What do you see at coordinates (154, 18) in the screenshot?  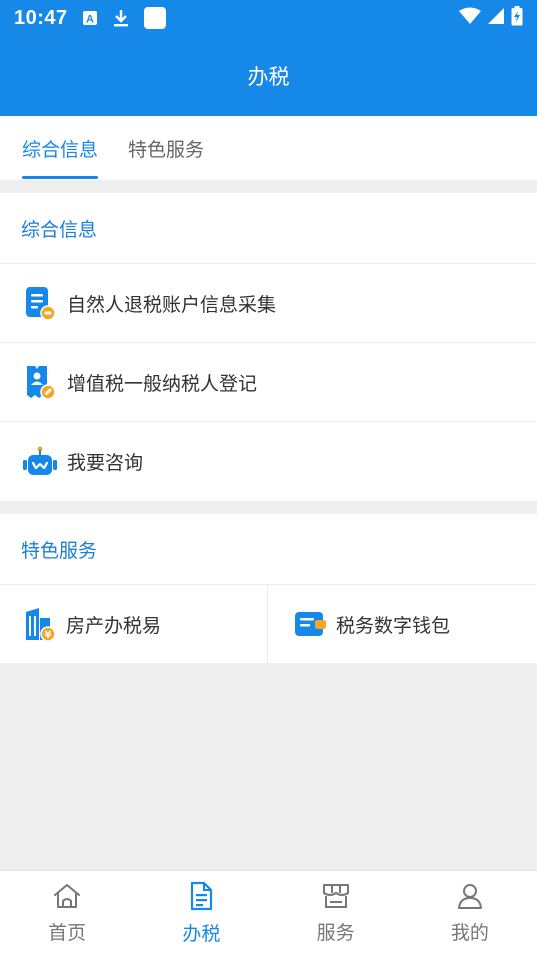 I see `app-square-icon` at bounding box center [154, 18].